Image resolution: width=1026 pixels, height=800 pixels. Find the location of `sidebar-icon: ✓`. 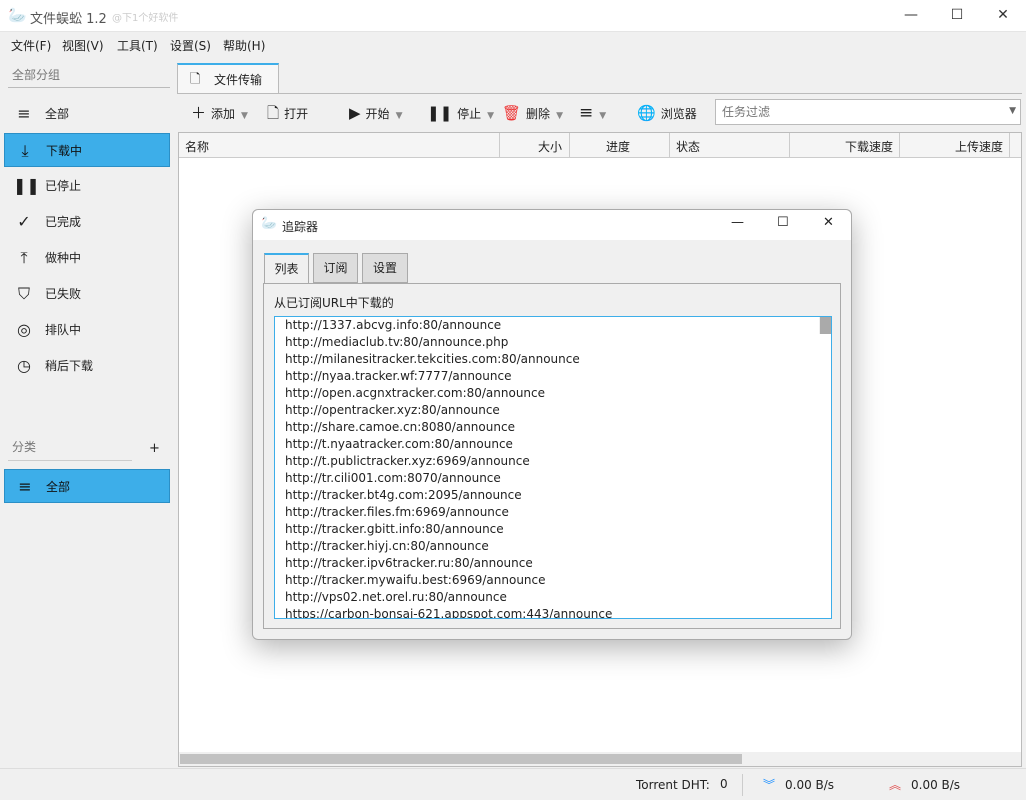

sidebar-icon: ✓ is located at coordinates (24, 221).